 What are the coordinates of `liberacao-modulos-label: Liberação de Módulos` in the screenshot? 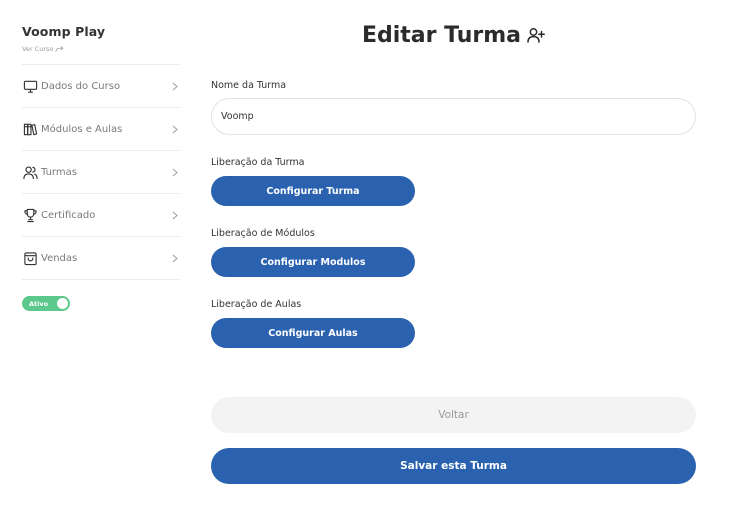 It's located at (263, 233).